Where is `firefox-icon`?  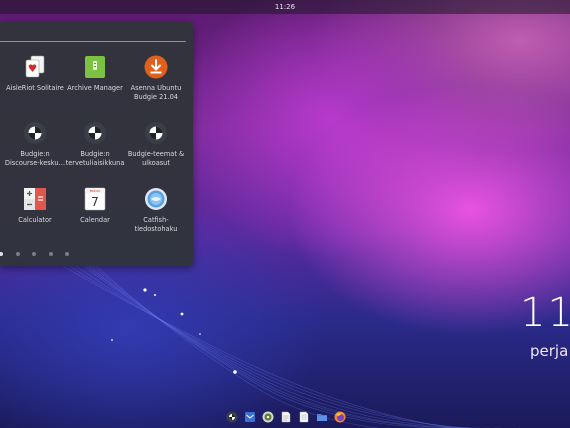 firefox-icon is located at coordinates (340, 417).